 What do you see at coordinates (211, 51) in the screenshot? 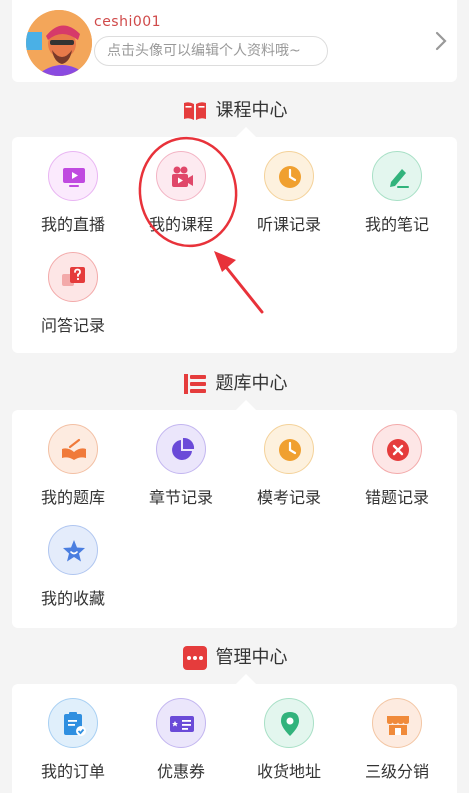
I see `edit-profile-hint: 点击头像可以编辑个人资料哦~` at bounding box center [211, 51].